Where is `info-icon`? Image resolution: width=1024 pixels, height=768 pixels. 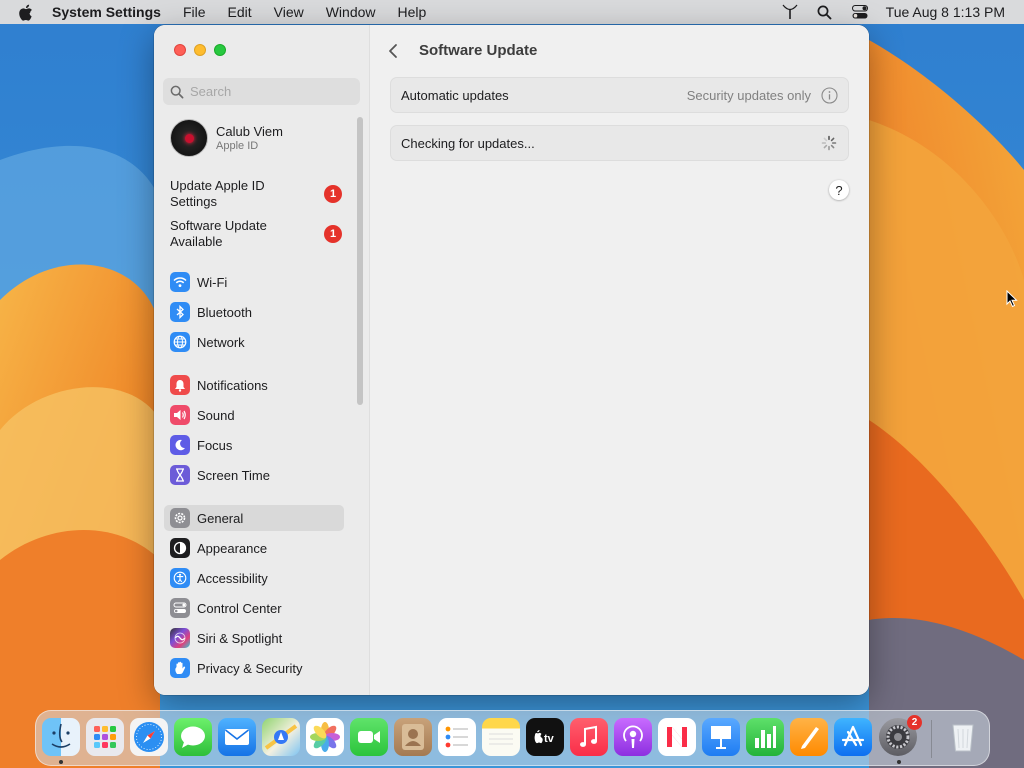 info-icon is located at coordinates (829, 95).